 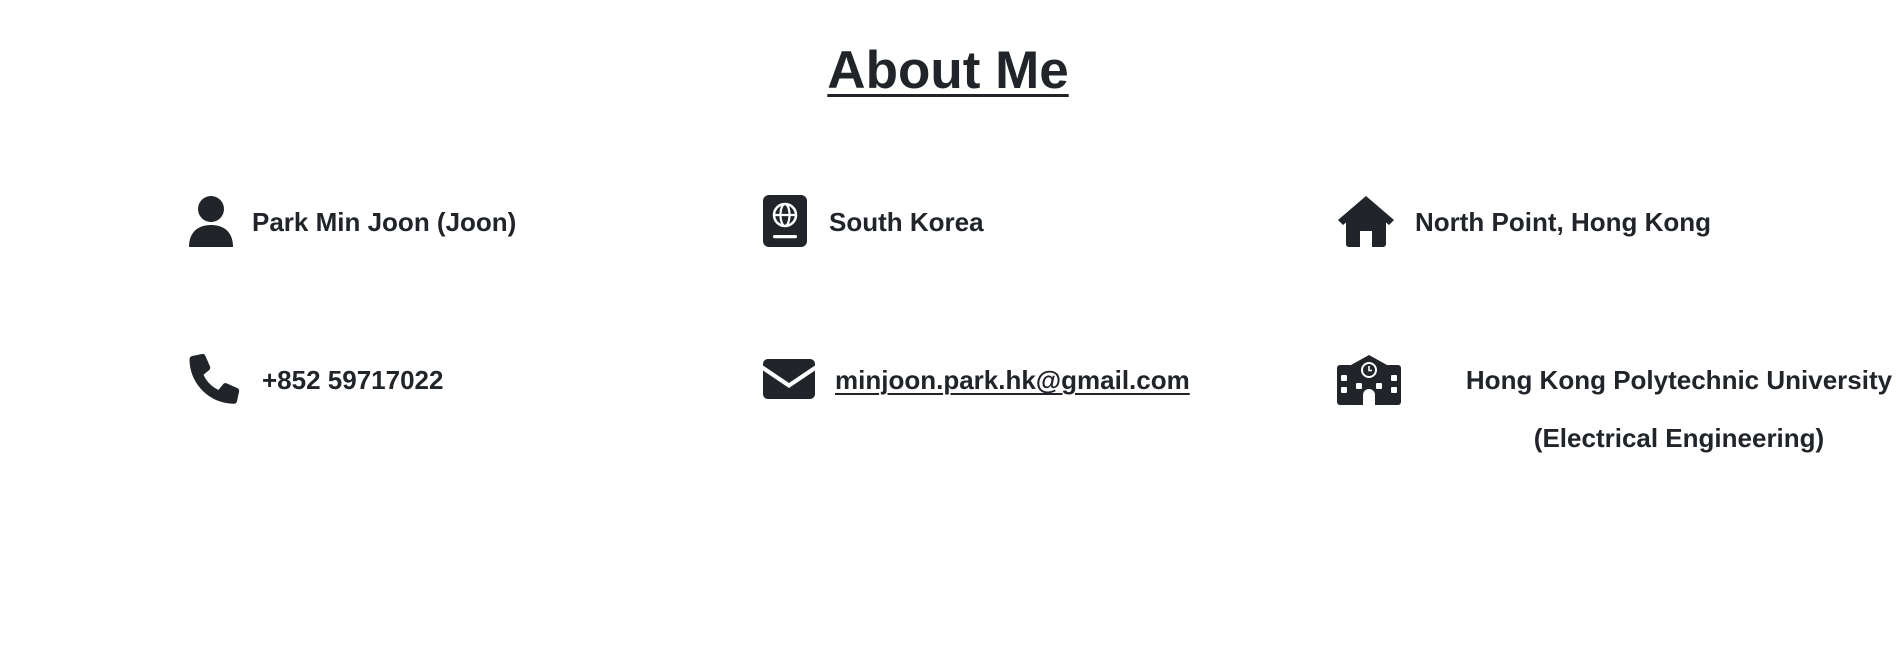 What do you see at coordinates (384, 222) in the screenshot?
I see `name-text: Park Min Joon (Joon)` at bounding box center [384, 222].